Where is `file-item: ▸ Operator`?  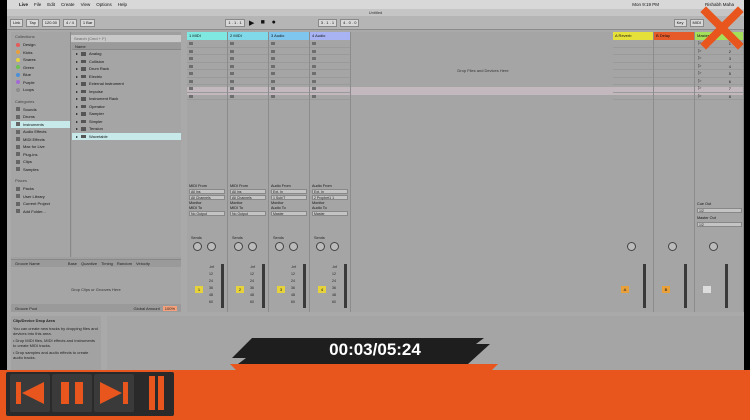
file-item: ▸ Operator is located at coordinates (126, 107).